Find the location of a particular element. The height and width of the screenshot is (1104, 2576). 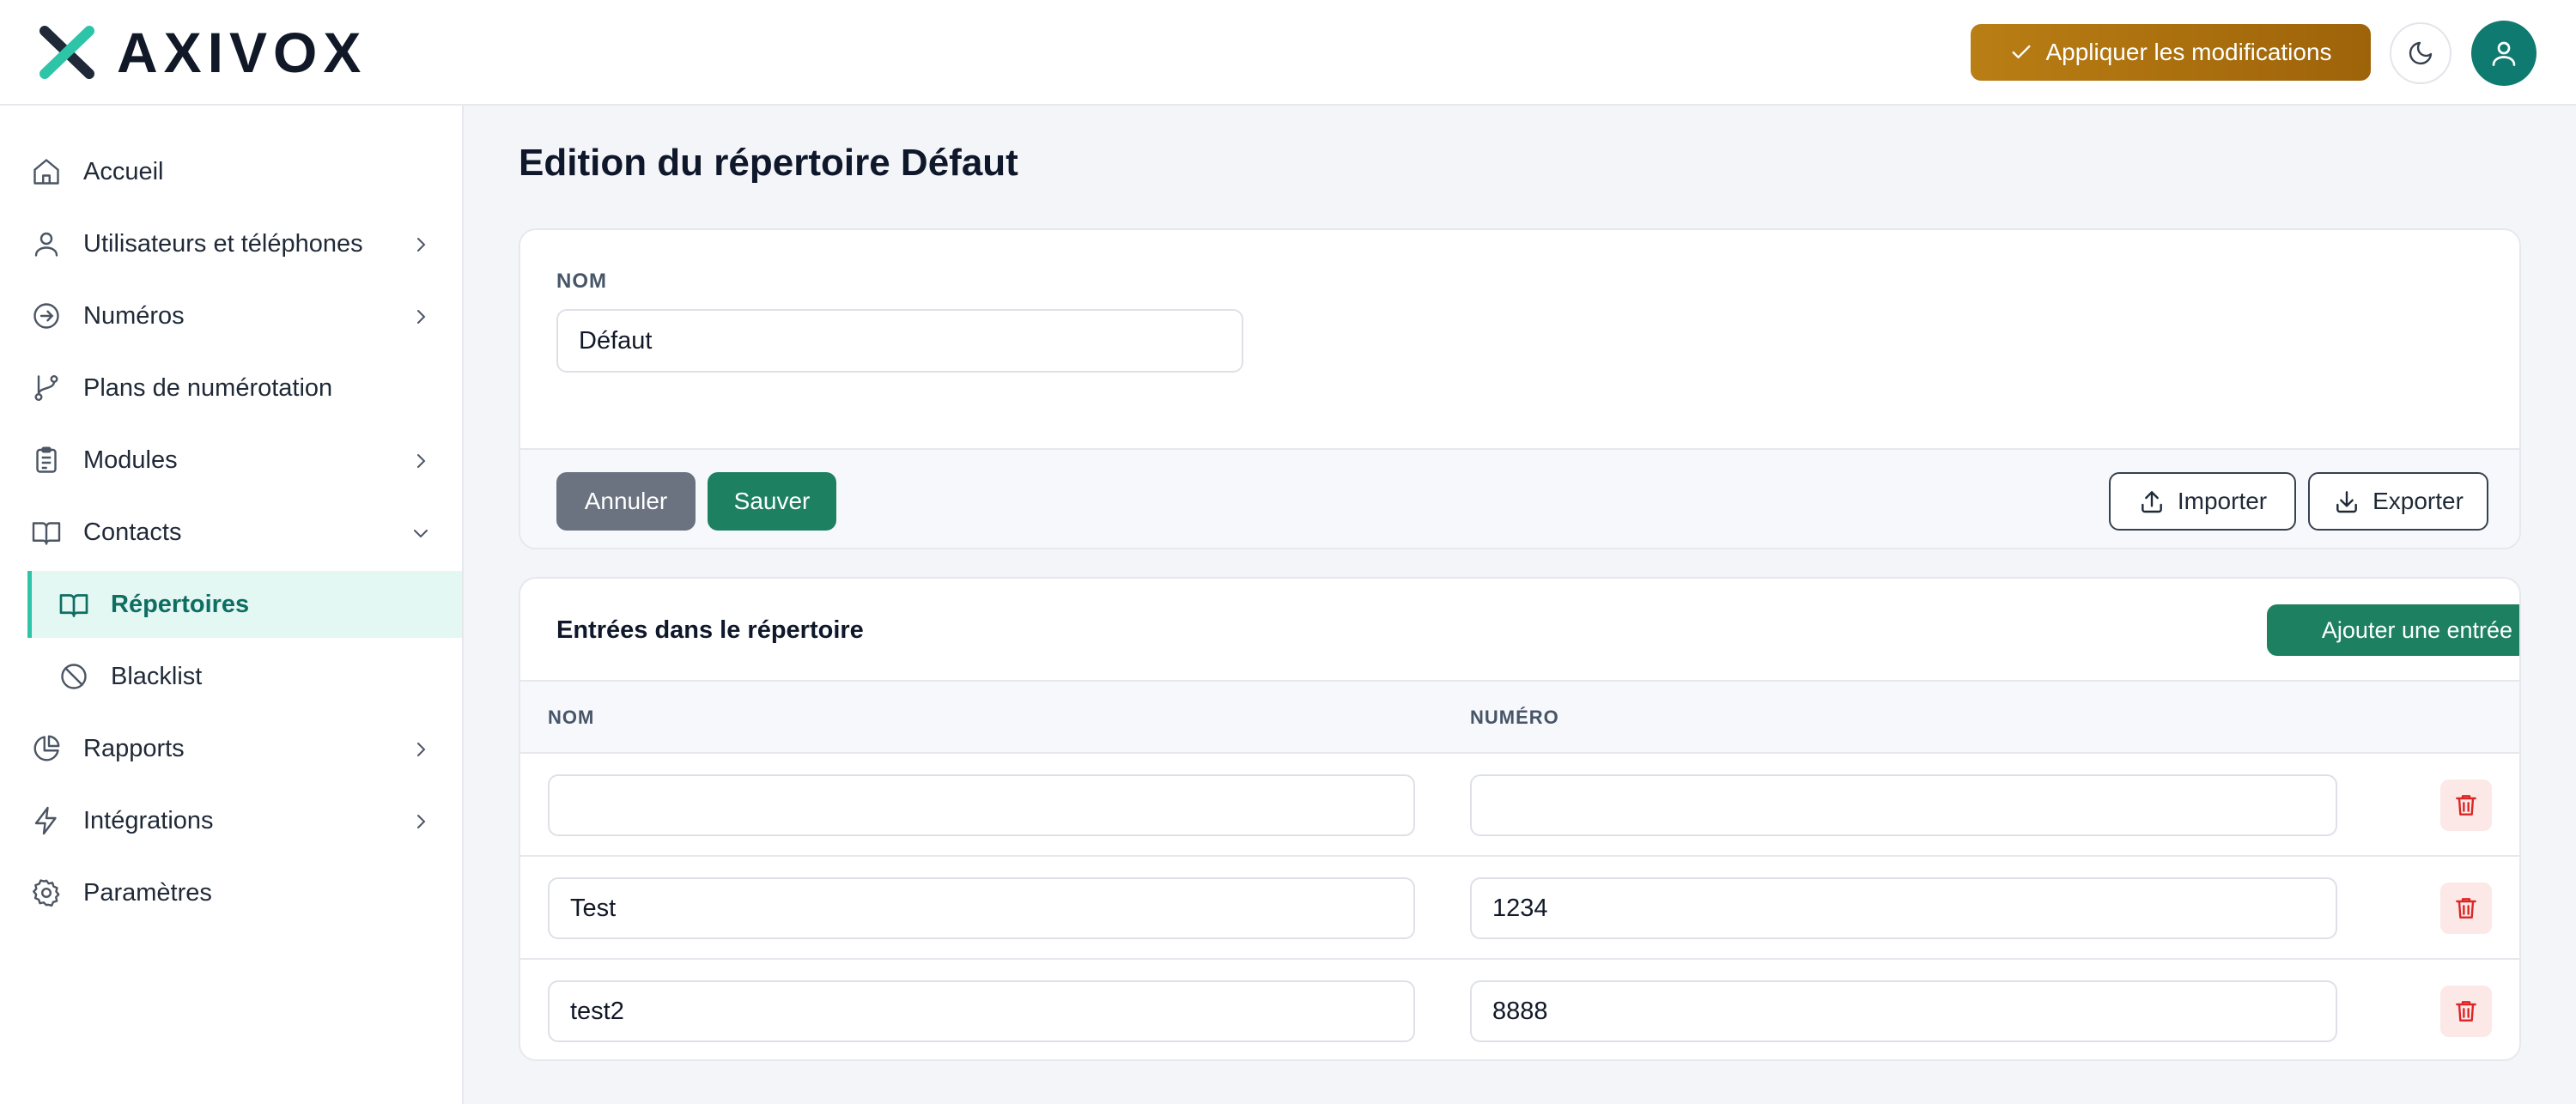

brand-name: AXIVOX is located at coordinates (242, 52).